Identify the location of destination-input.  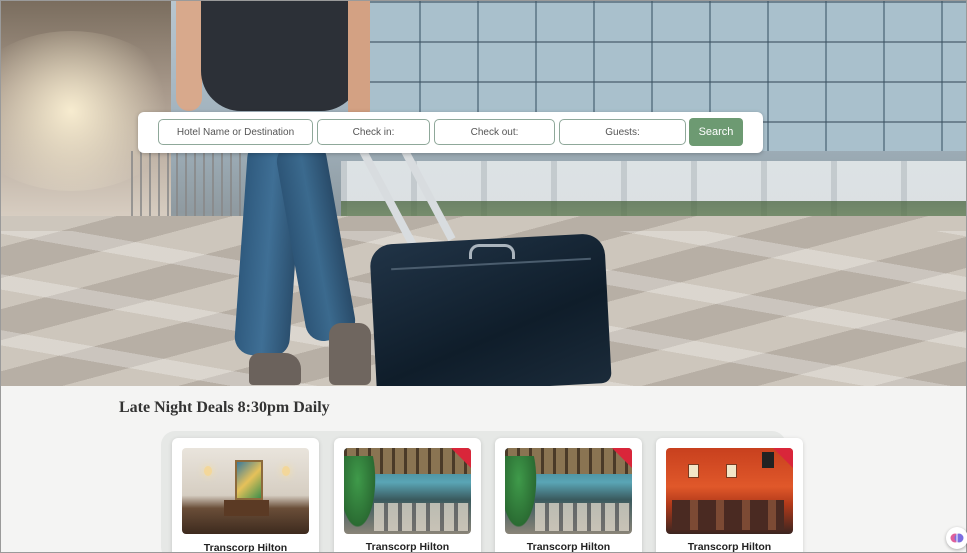
(235, 132).